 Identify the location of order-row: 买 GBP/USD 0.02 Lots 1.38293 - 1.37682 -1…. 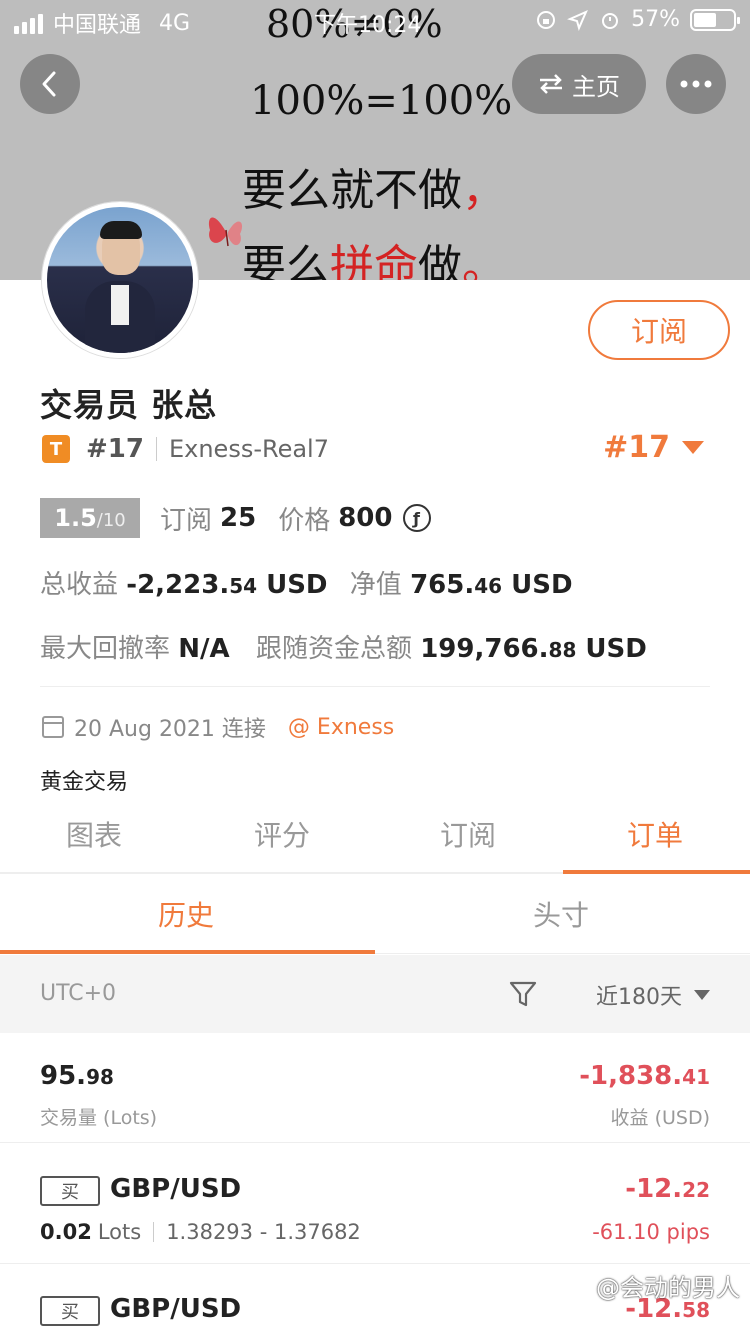
(375, 1204).